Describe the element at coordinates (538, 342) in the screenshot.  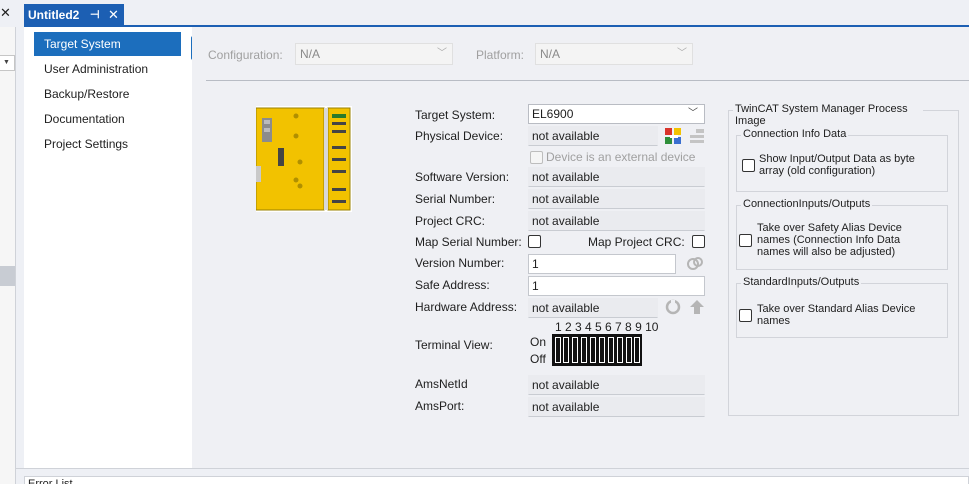
I see `on-label: On` at that location.